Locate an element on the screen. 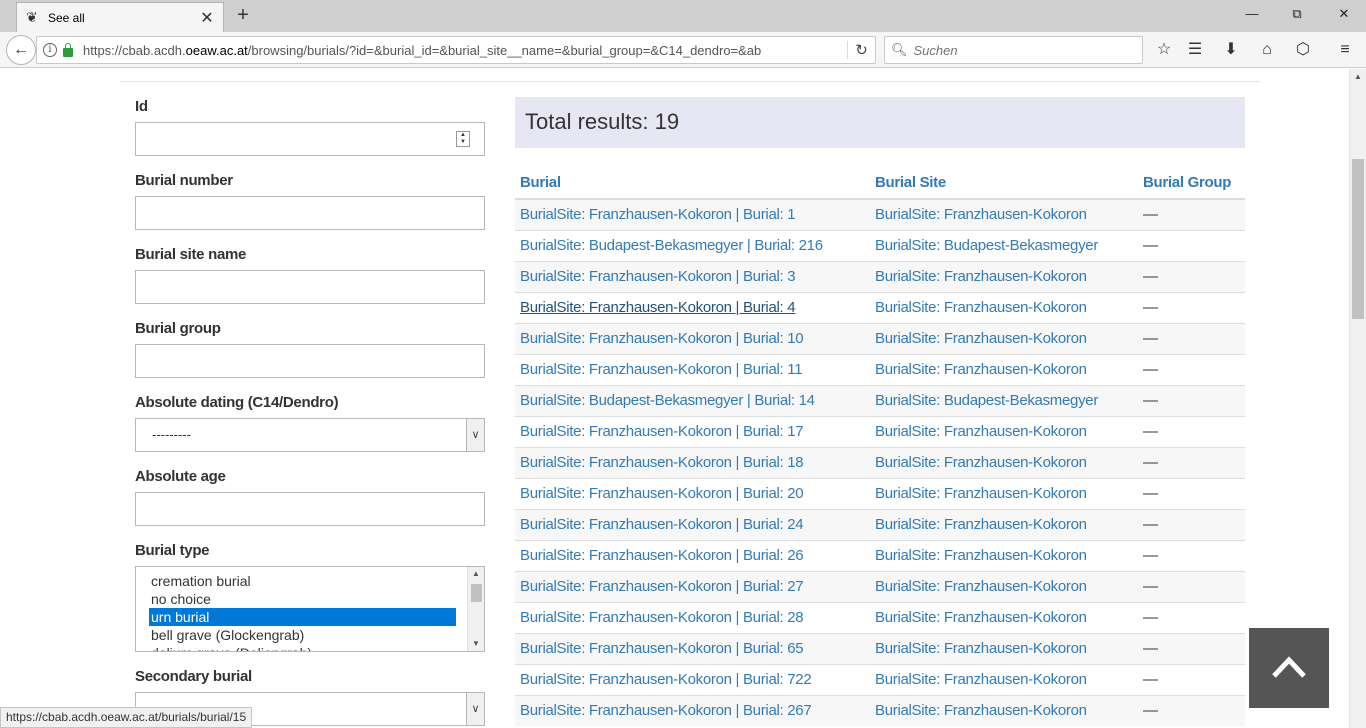 Image resolution: width=1366 pixels, height=728 pixels. id-field: ▲ ▼ is located at coordinates (310, 139).